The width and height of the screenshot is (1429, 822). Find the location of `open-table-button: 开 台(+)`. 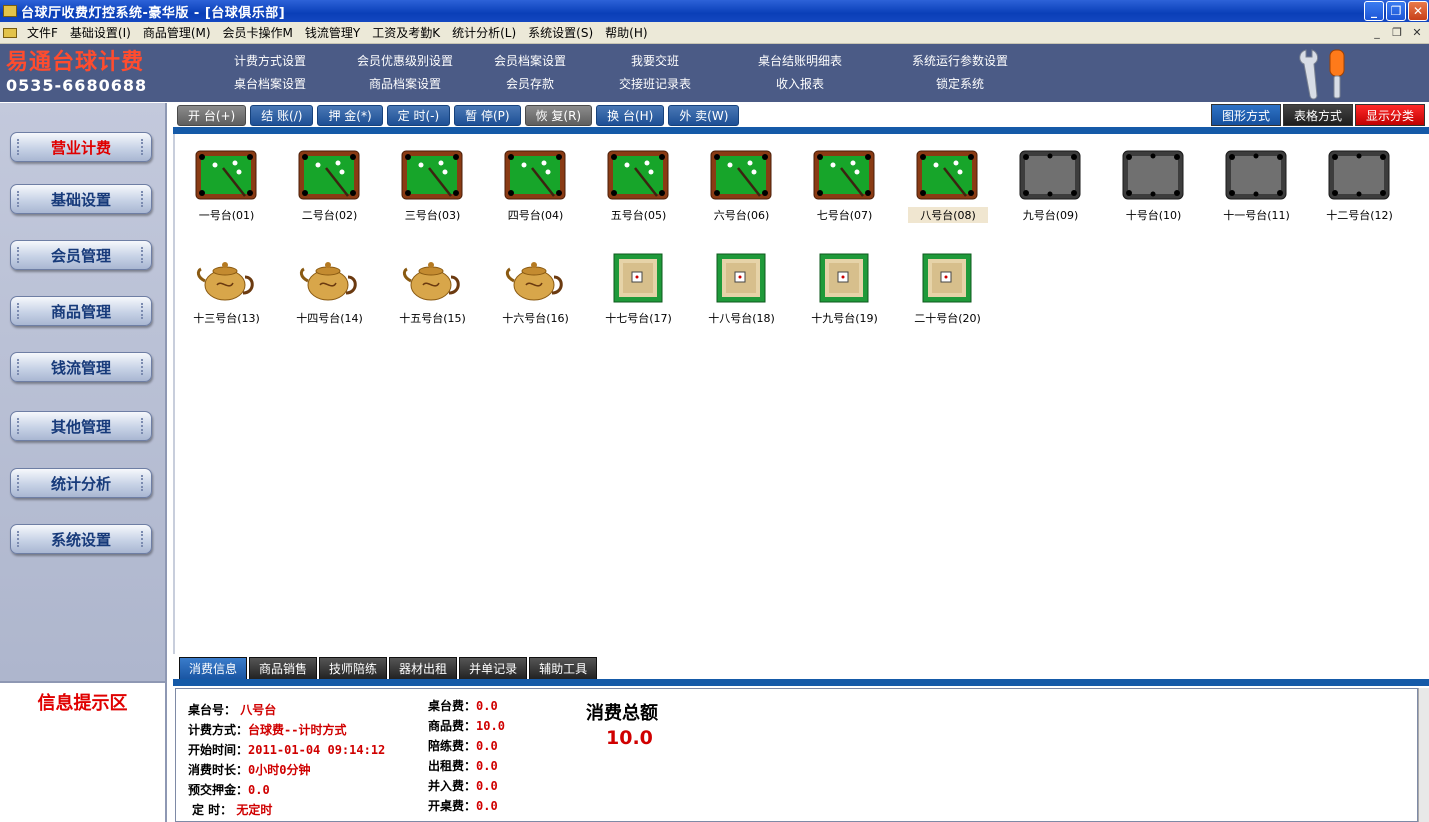

open-table-button: 开 台(+) is located at coordinates (212, 115).